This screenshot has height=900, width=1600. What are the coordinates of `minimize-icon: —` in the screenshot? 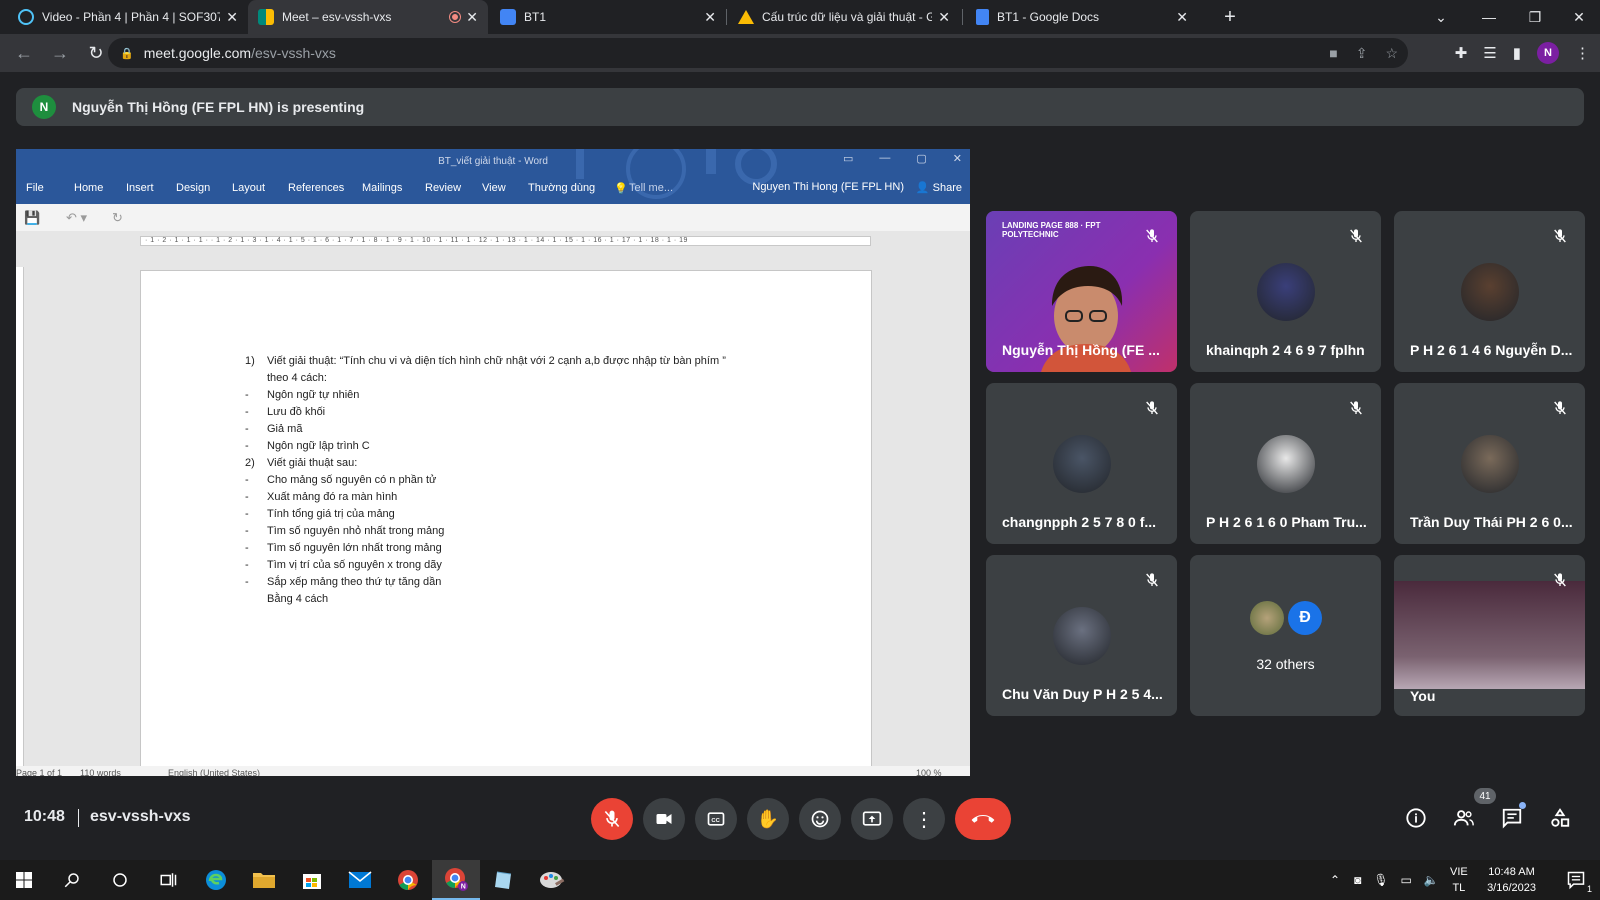 It's located at (884, 158).